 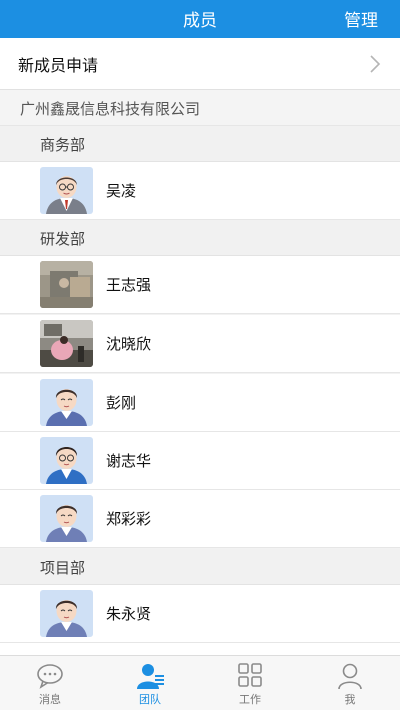 What do you see at coordinates (200, 285) in the screenshot?
I see `member-row: 王志强` at bounding box center [200, 285].